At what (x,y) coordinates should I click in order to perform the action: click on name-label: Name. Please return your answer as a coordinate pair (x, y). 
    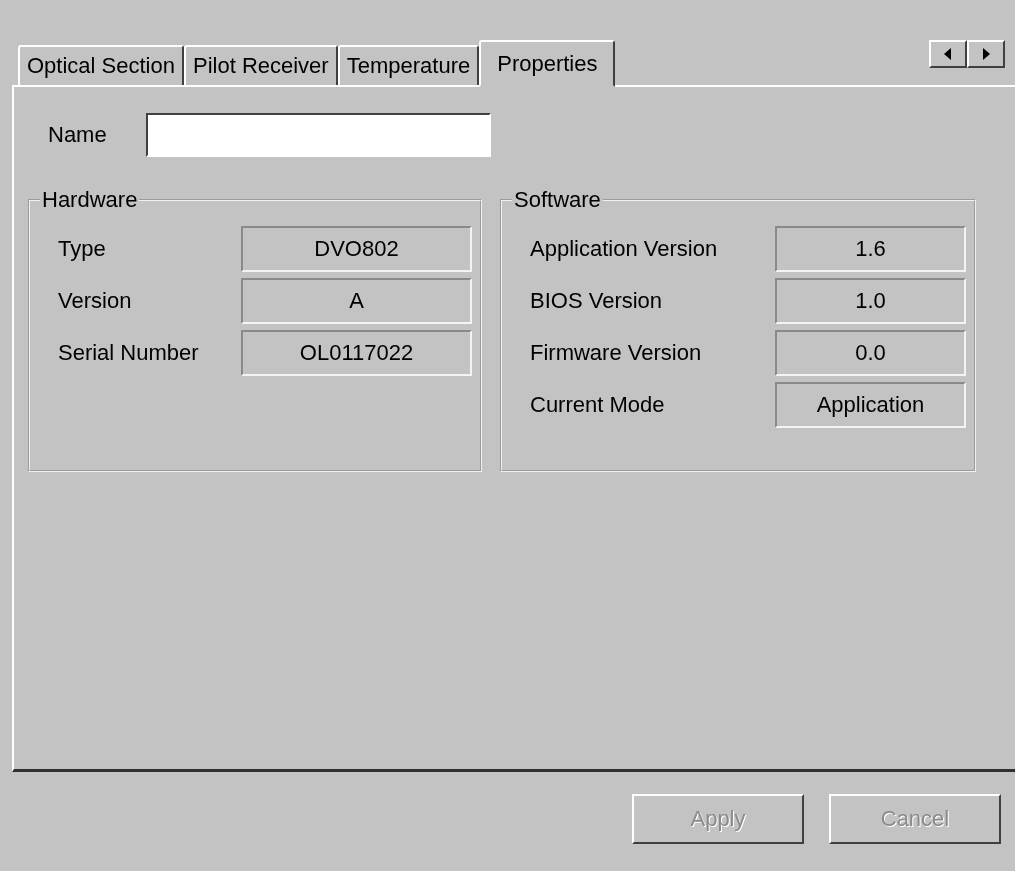
    Looking at the image, I should click on (77, 135).